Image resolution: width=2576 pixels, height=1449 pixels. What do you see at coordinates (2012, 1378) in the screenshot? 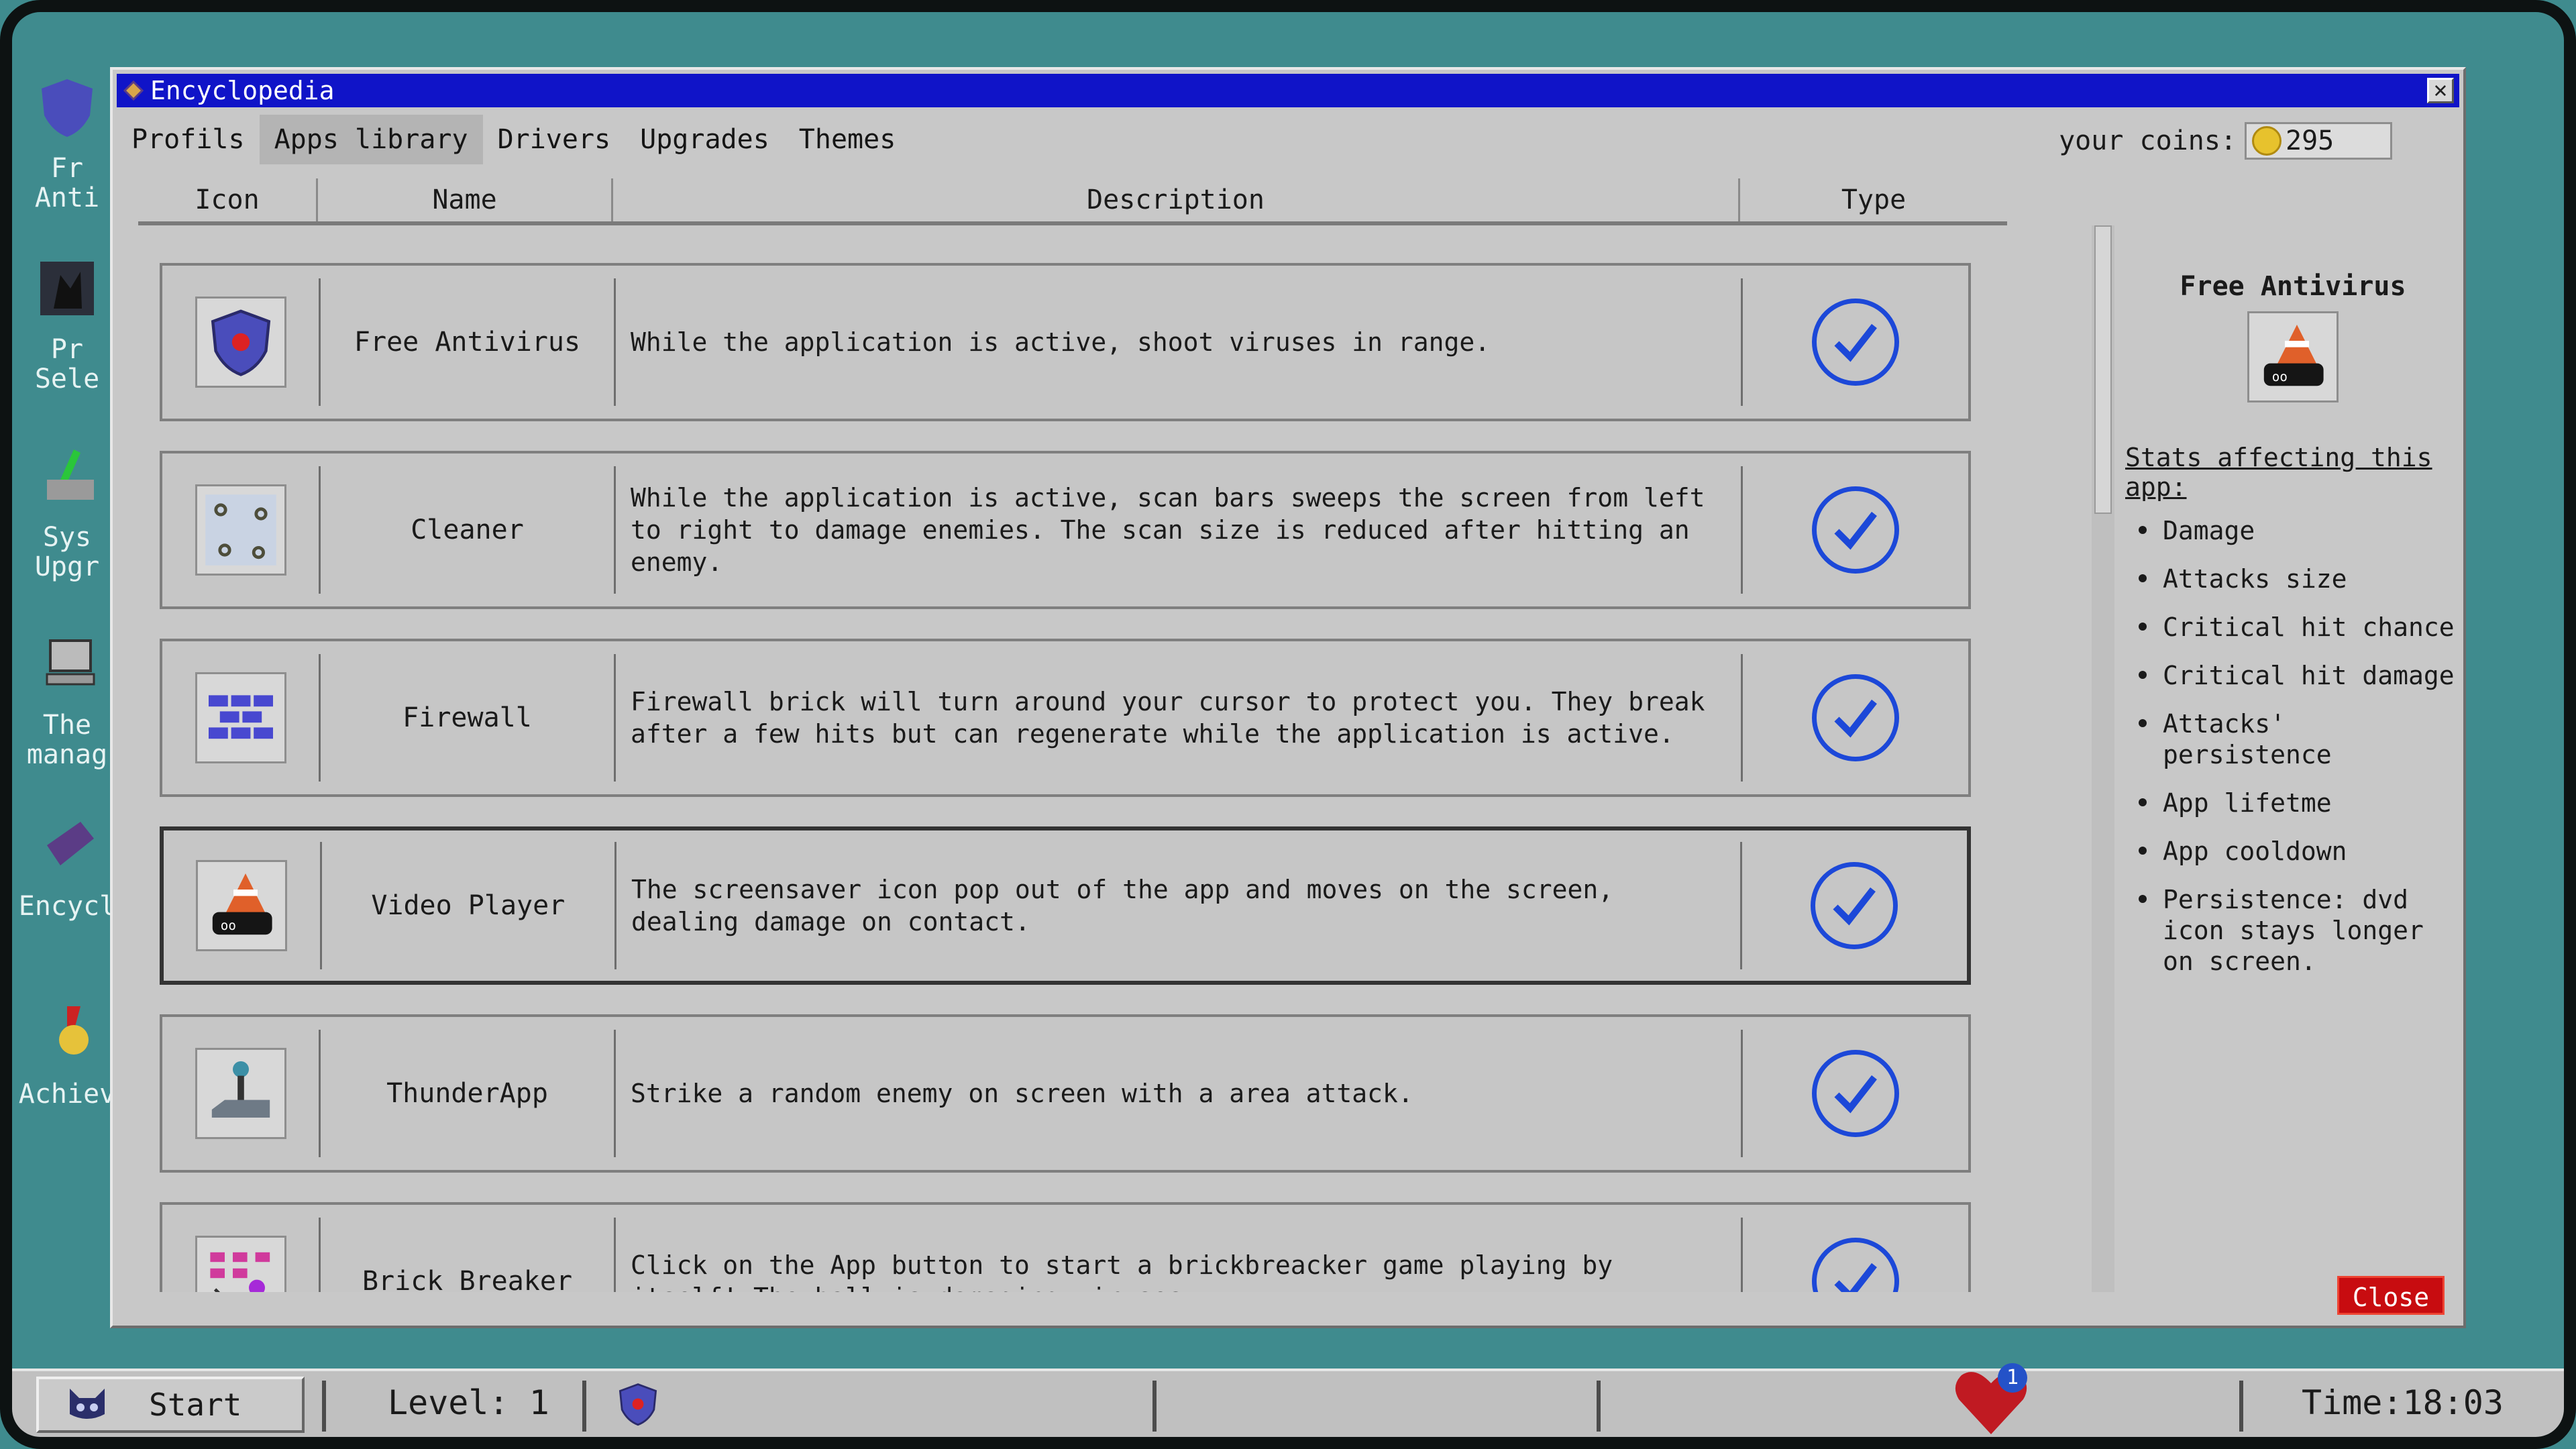
I see `notification-badge: 1` at bounding box center [2012, 1378].